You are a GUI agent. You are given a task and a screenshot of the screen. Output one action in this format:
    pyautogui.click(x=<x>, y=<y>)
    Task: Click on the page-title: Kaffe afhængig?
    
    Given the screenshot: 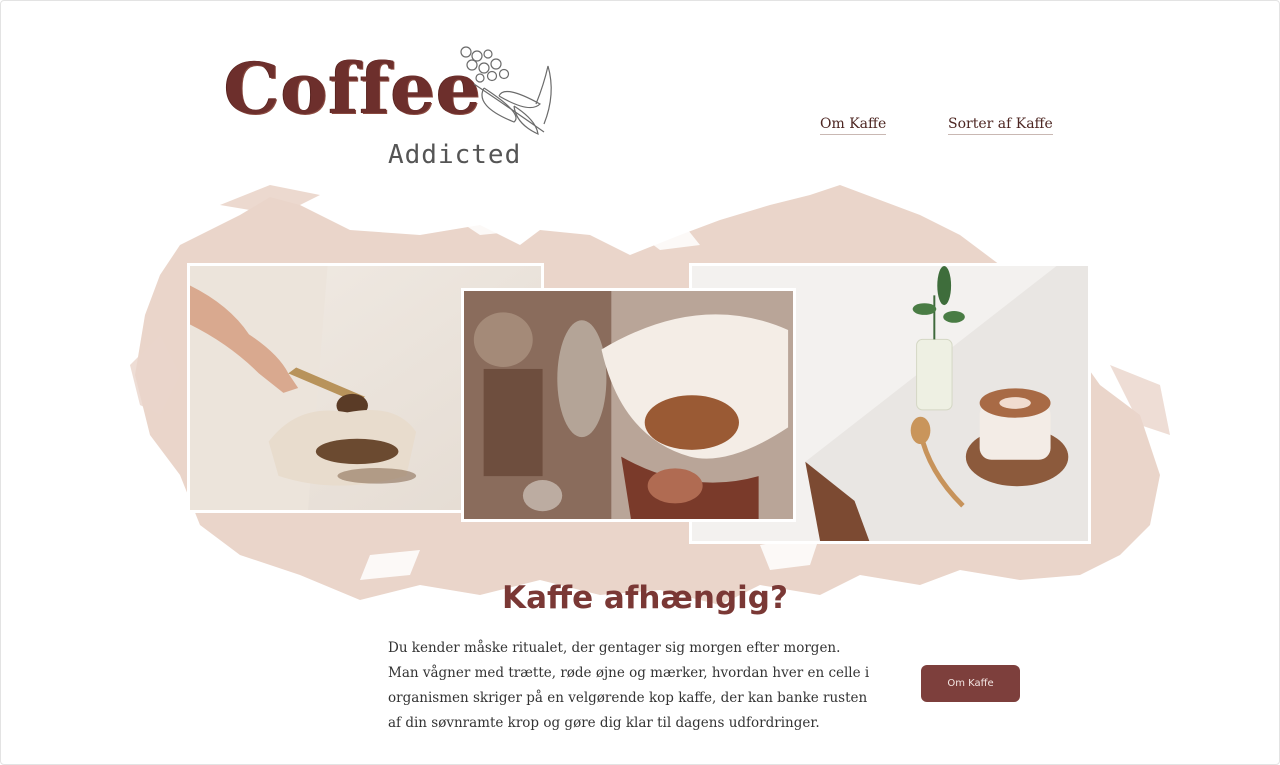 What is the action you would take?
    pyautogui.click(x=645, y=598)
    